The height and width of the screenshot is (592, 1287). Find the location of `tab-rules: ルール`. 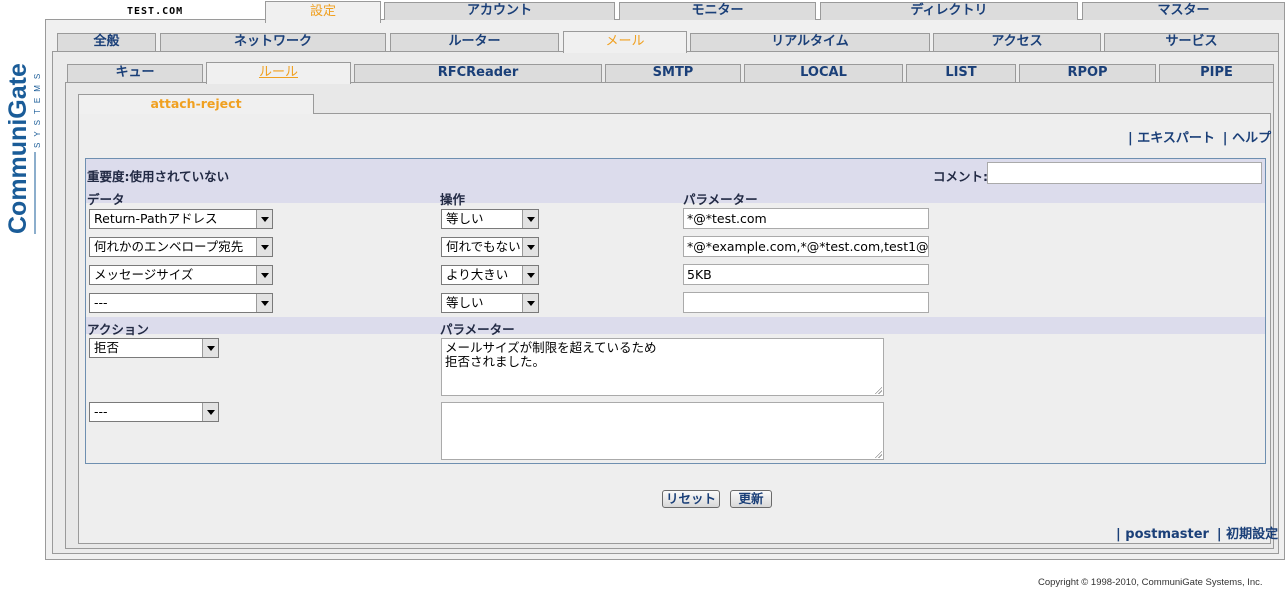

tab-rules: ルール is located at coordinates (278, 73).